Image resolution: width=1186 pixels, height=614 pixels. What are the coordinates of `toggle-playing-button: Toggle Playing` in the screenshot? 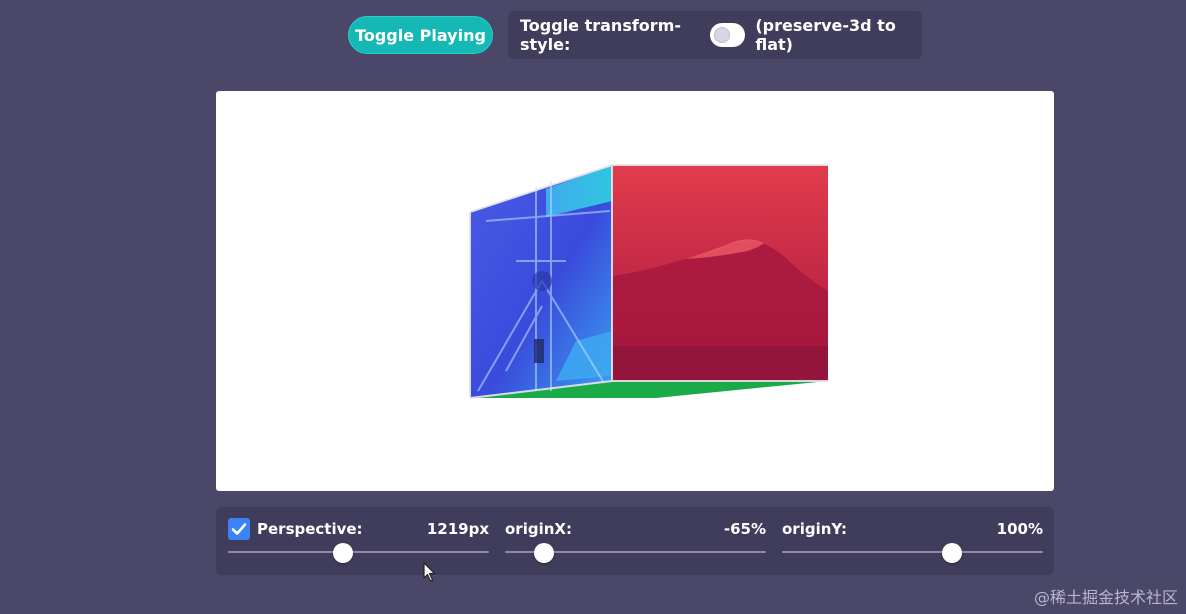 It's located at (420, 35).